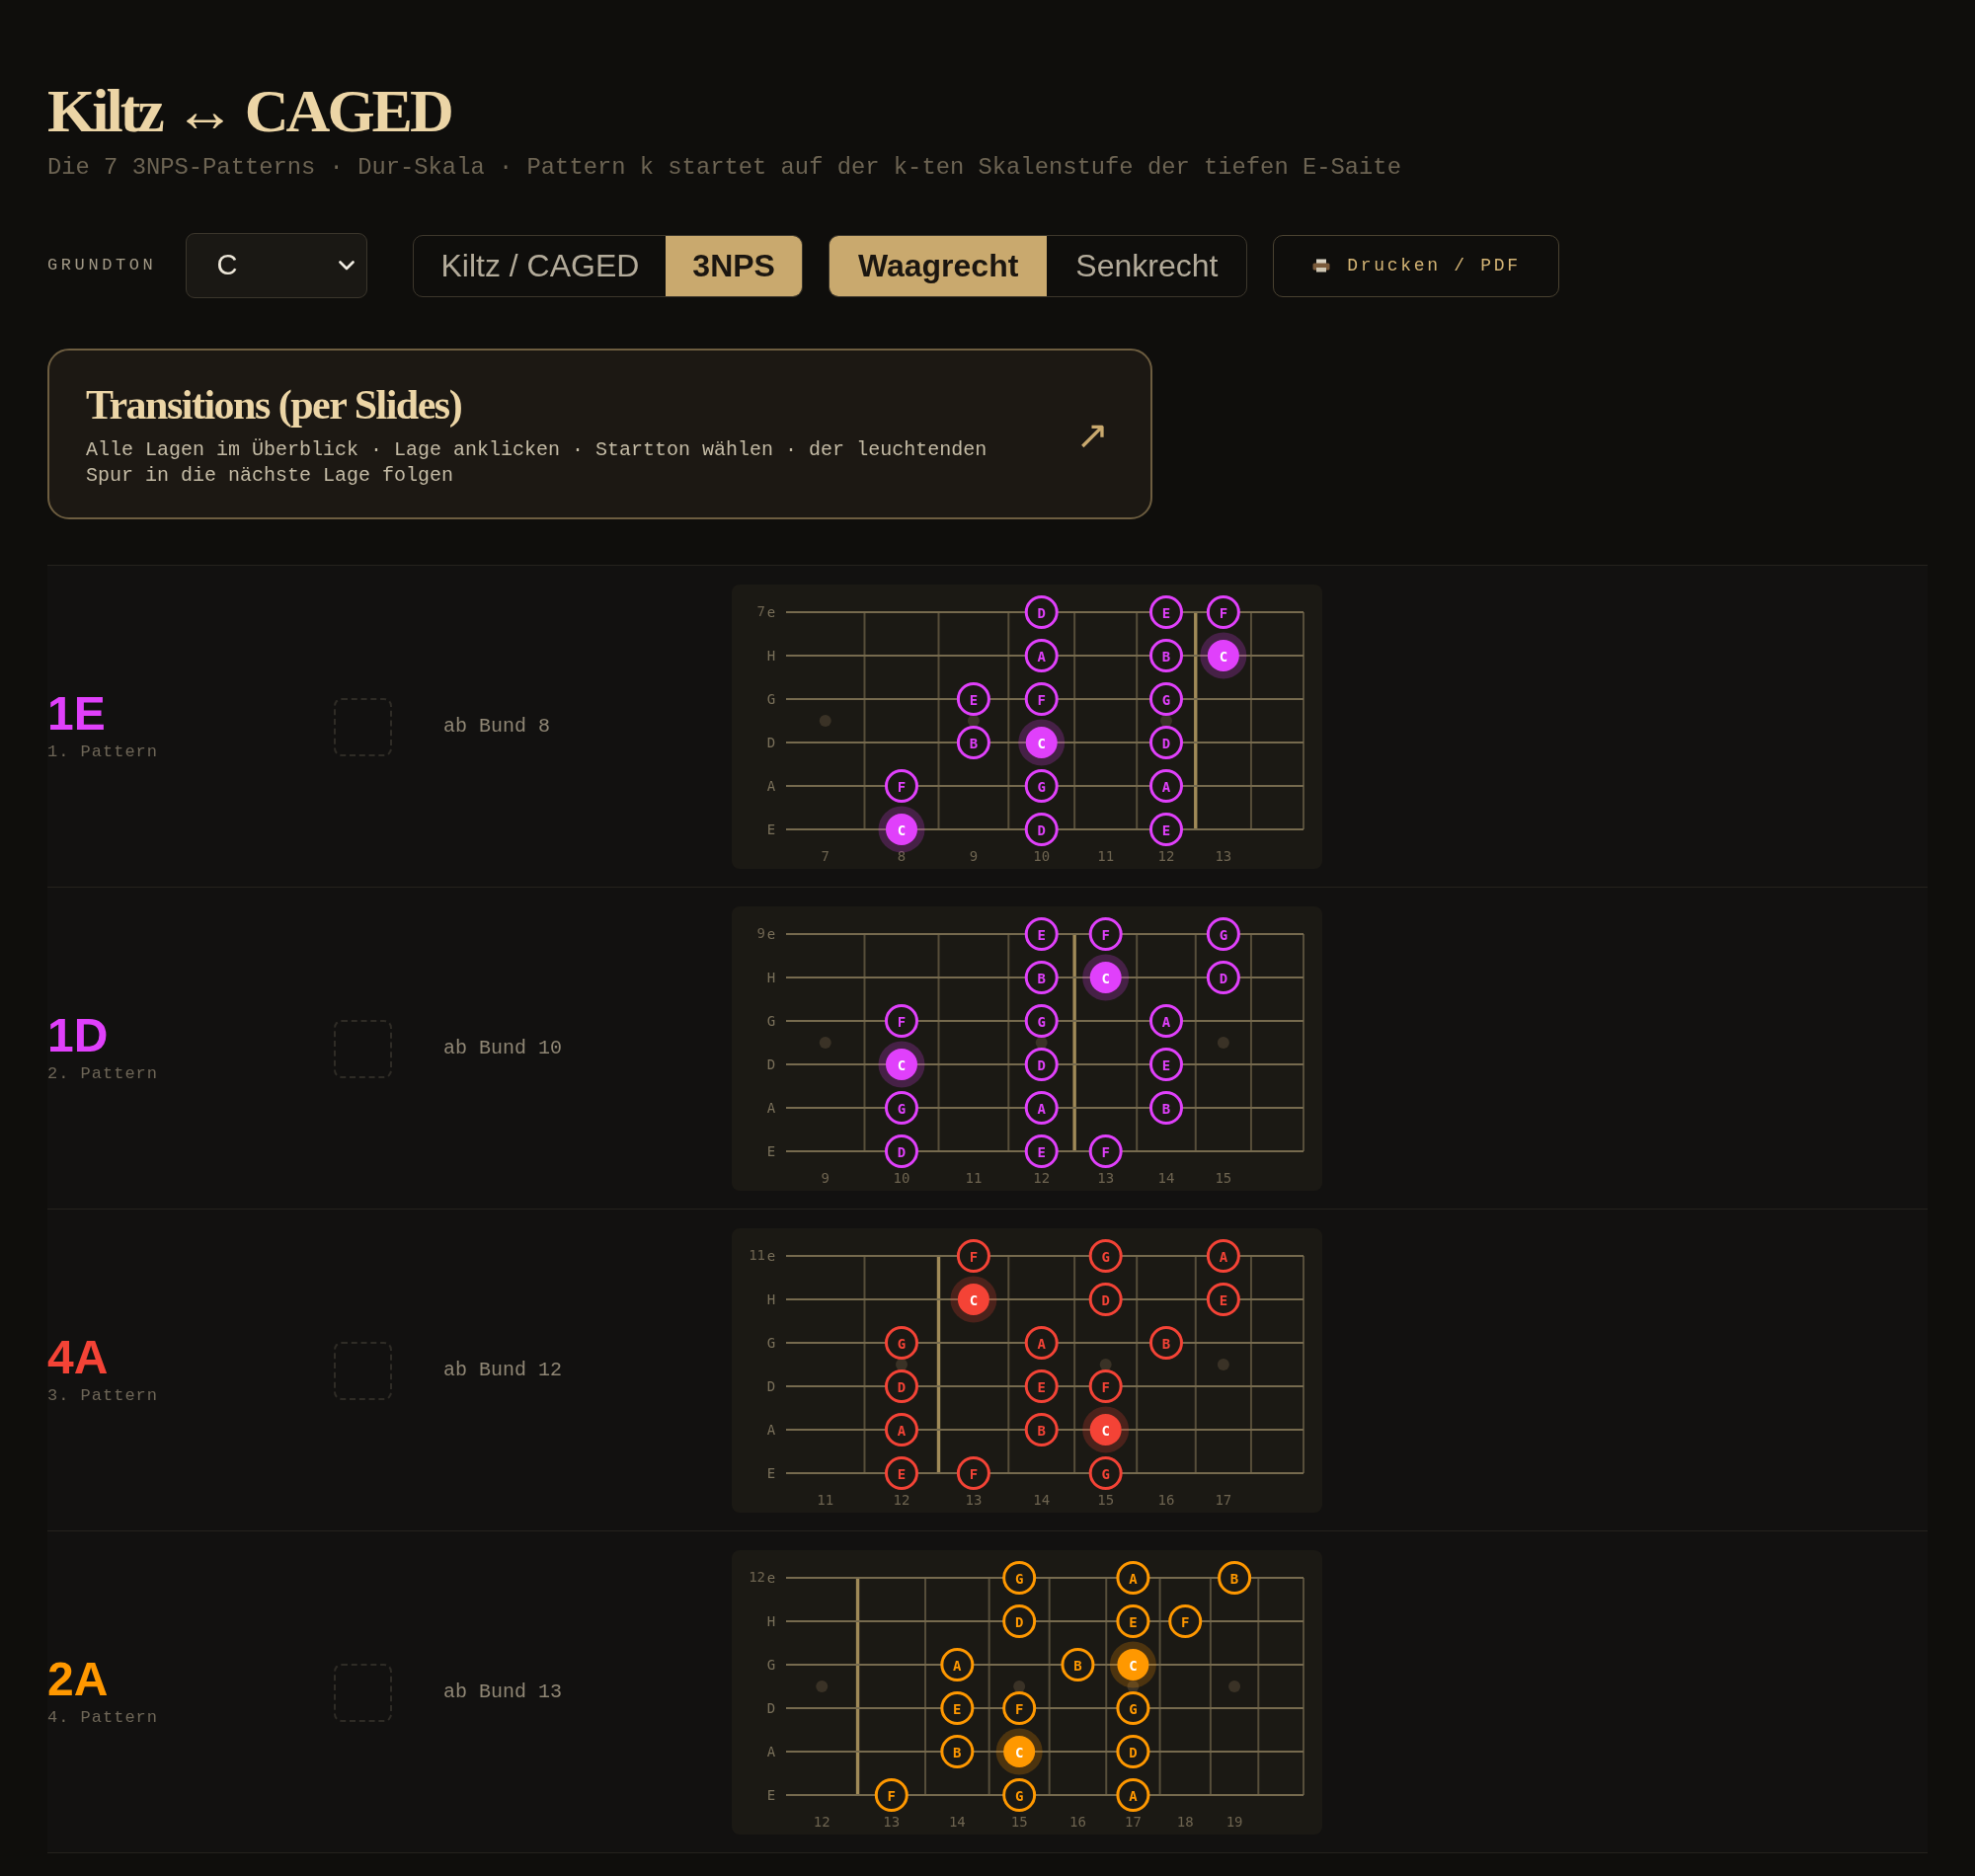  What do you see at coordinates (1234, 1822) in the screenshot?
I see `fret-number: 19` at bounding box center [1234, 1822].